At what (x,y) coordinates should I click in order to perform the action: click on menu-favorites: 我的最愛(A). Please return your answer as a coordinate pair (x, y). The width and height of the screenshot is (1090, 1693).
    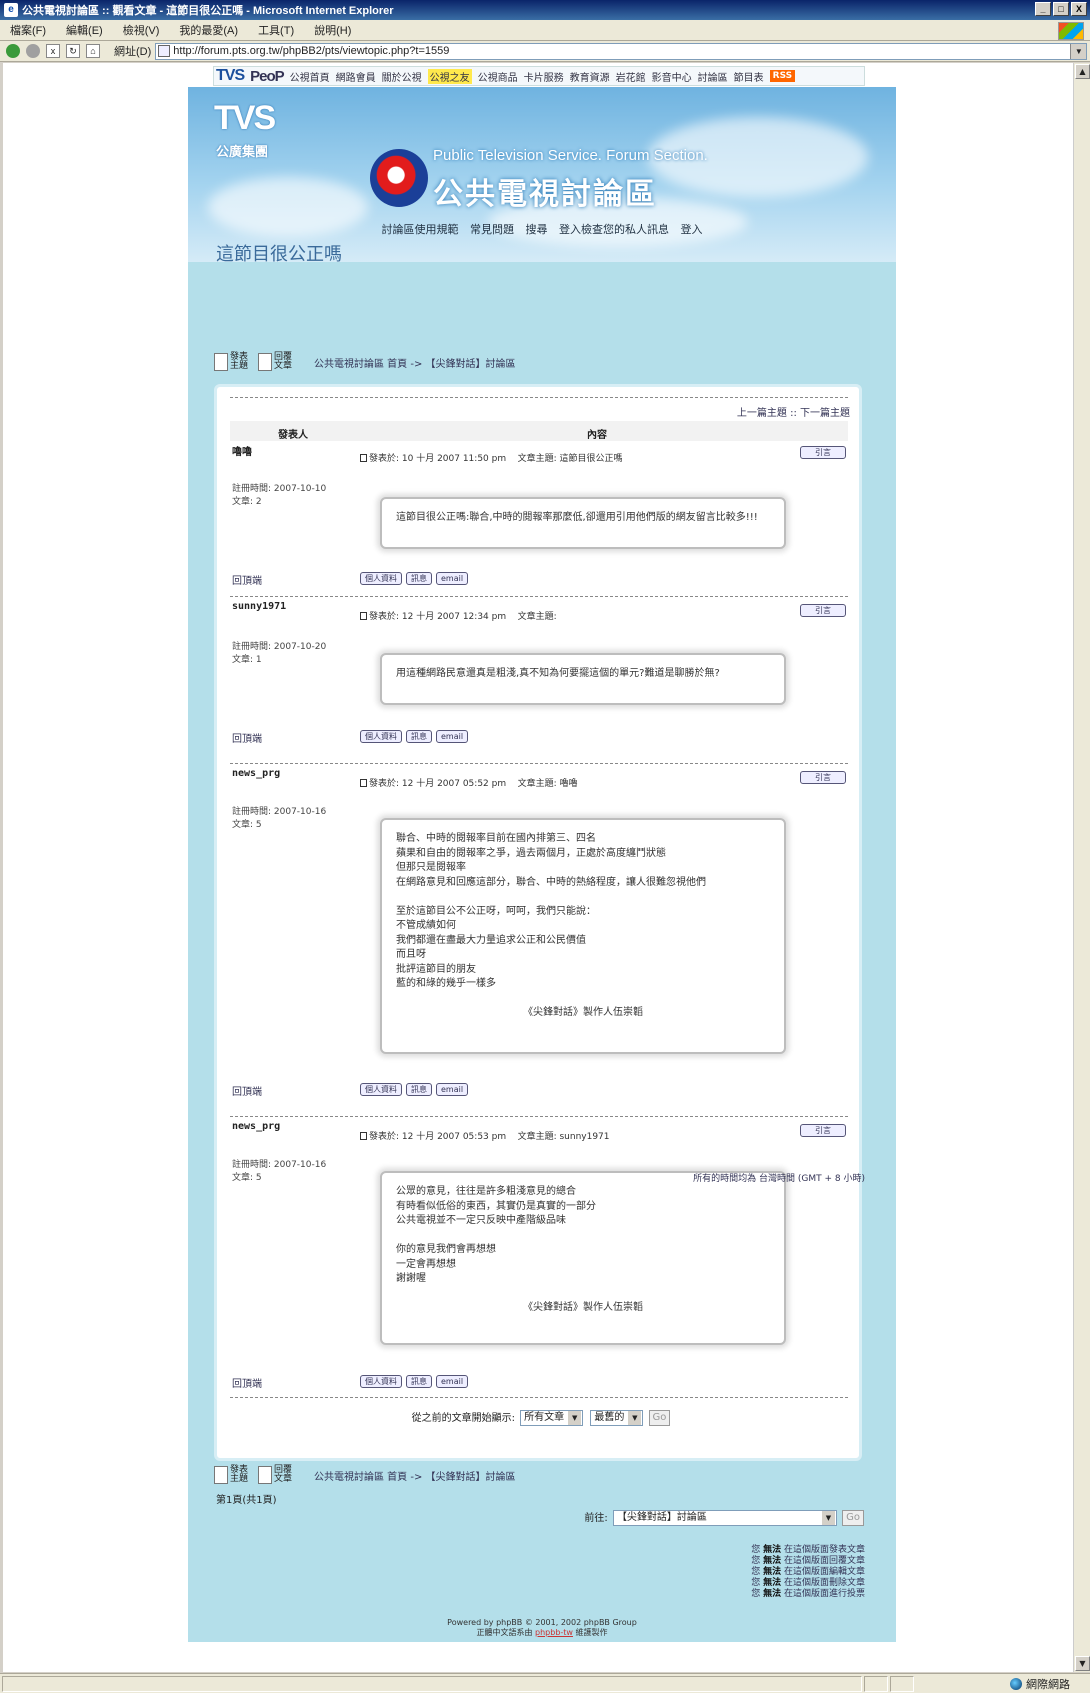
    Looking at the image, I should click on (208, 30).